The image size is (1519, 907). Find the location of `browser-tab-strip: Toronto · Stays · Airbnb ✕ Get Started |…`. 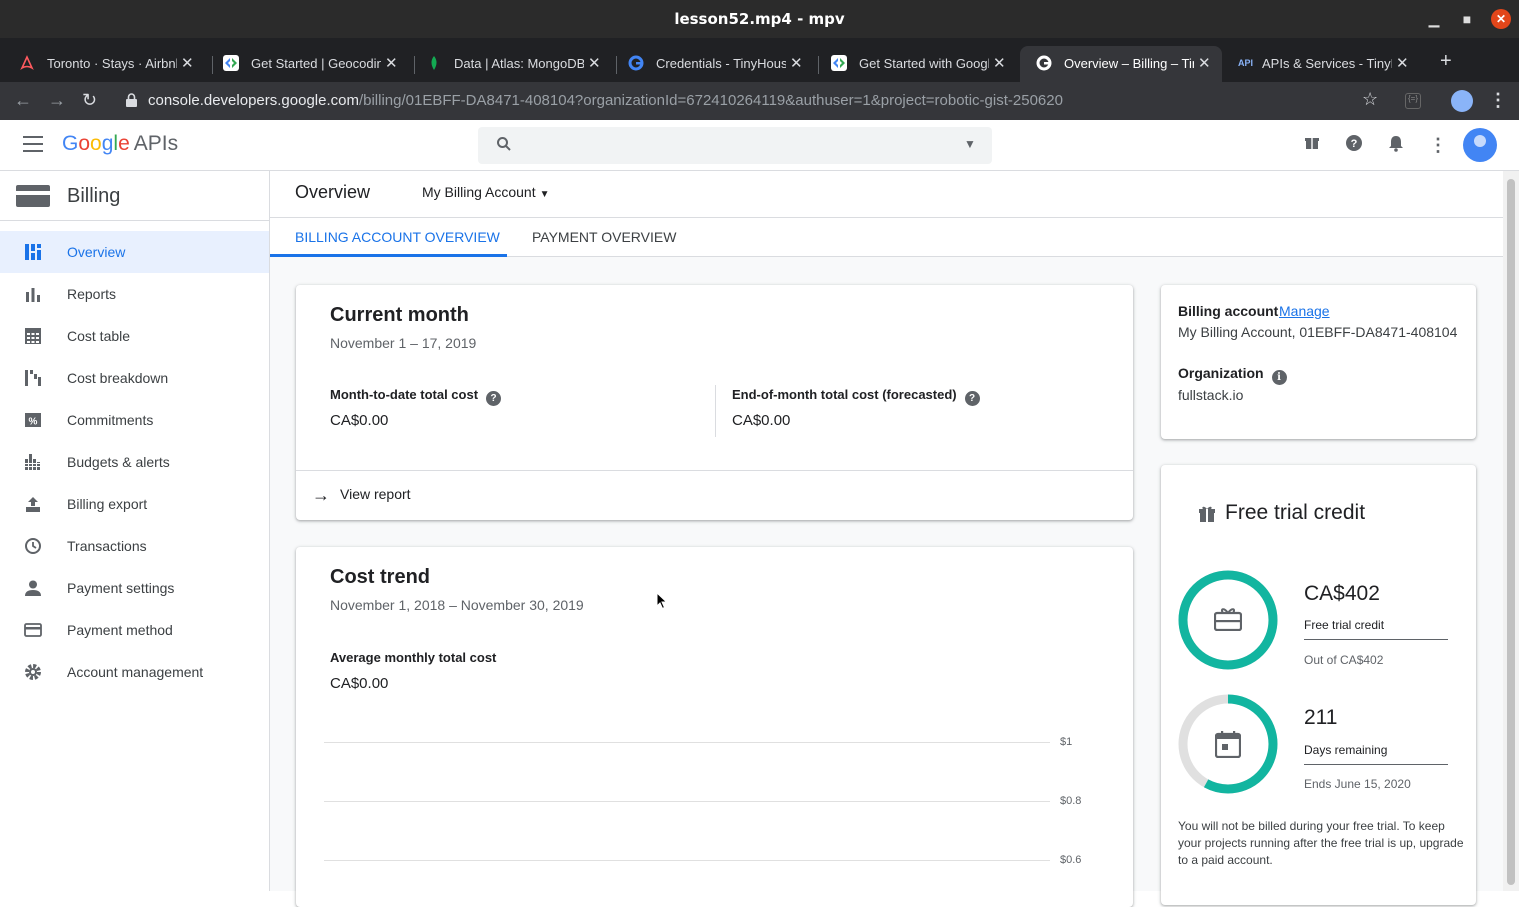

browser-tab-strip: Toronto · Stays · Airbnb ✕ Get Started |… is located at coordinates (759, 60).